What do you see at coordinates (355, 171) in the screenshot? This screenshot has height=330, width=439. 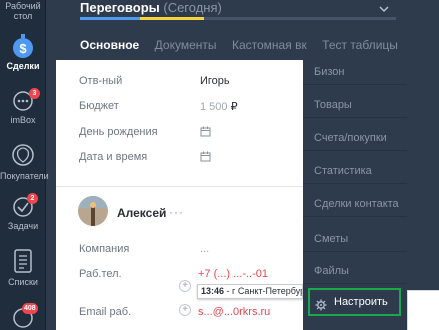 I see `menu-item-statistics: Статистика` at bounding box center [355, 171].